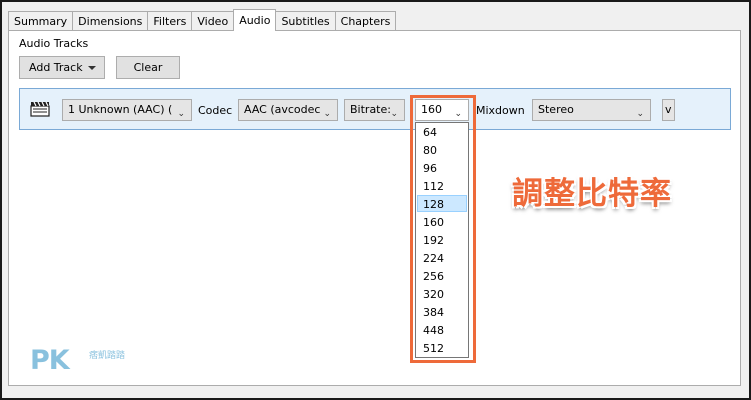  Describe the element at coordinates (500, 110) in the screenshot. I see `mixdown-label: Mixdown` at that location.